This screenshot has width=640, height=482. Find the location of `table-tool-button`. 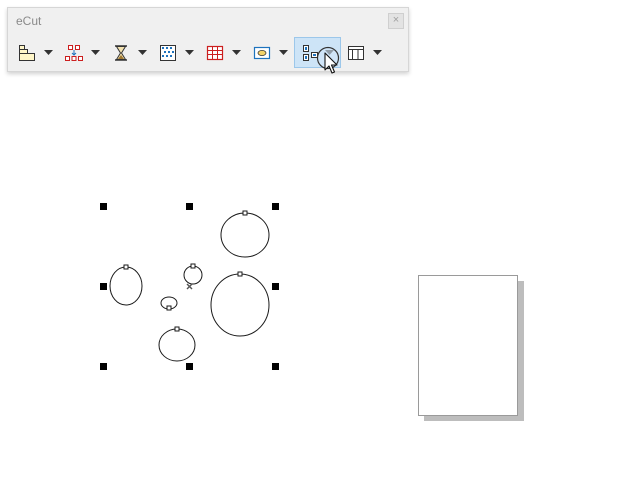

table-tool-button is located at coordinates (223, 52).